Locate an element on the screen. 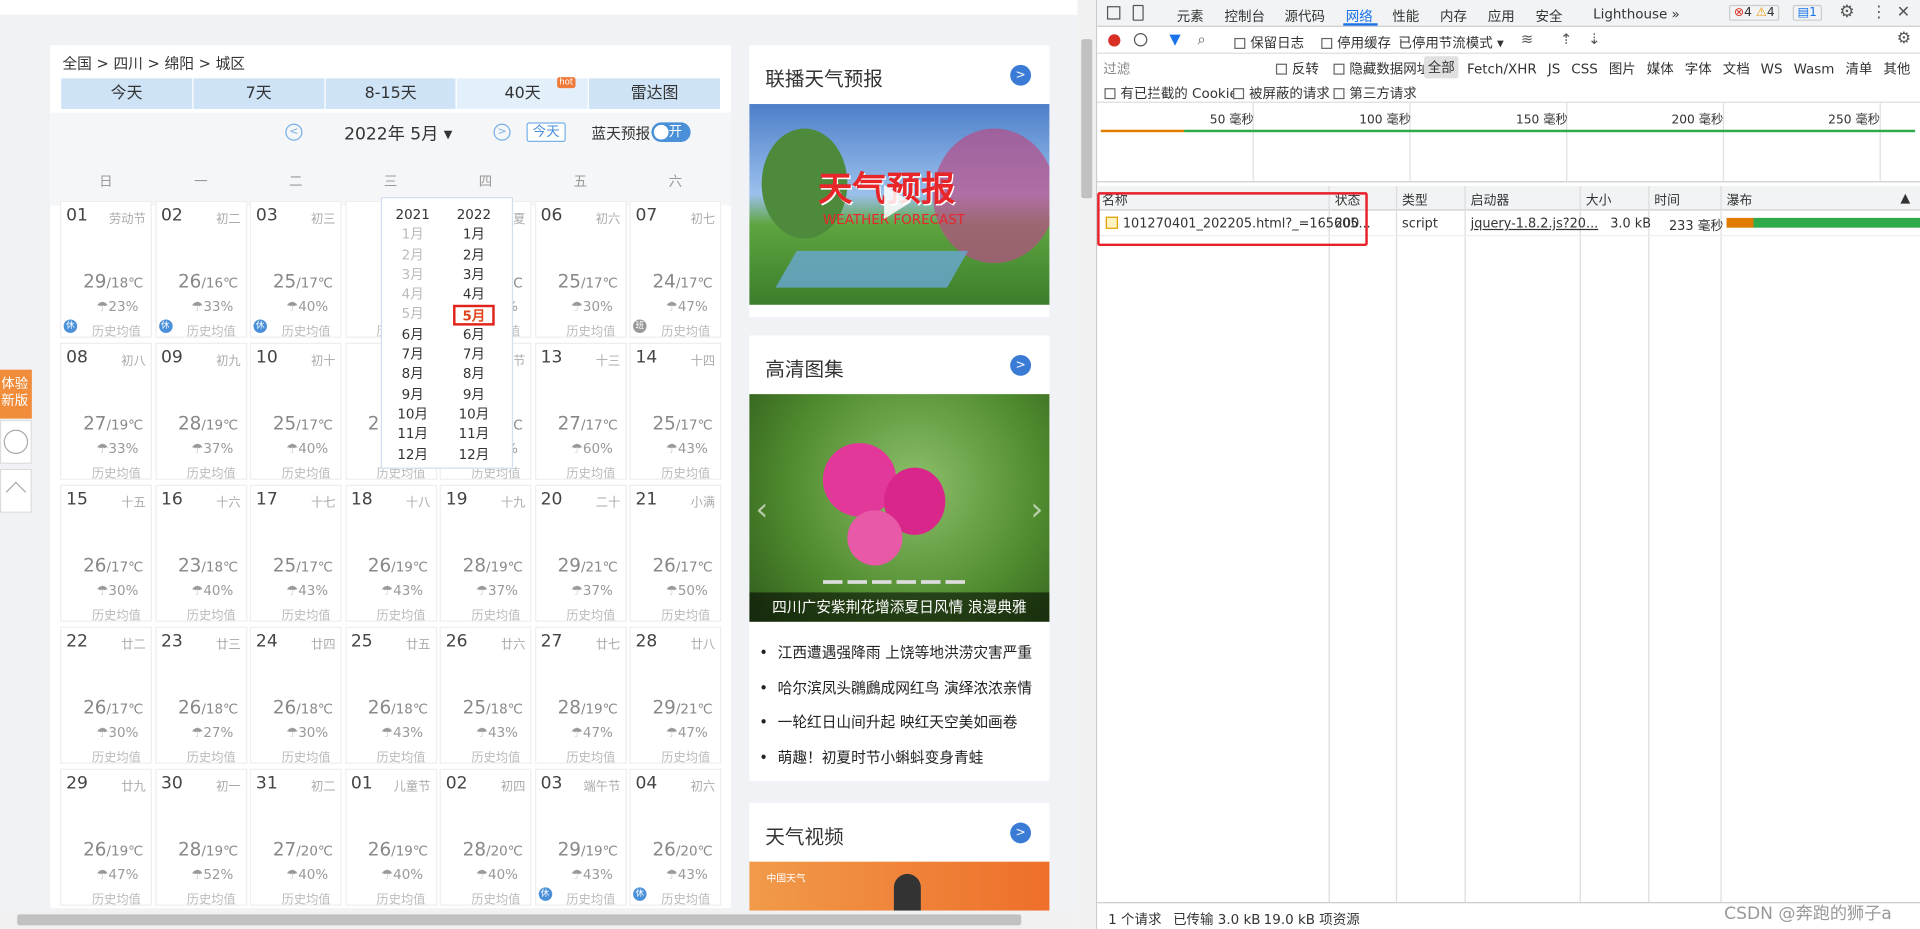 This screenshot has height=929, width=1920. throttle-select: 已停用节流模式 ▾ is located at coordinates (1450, 43).